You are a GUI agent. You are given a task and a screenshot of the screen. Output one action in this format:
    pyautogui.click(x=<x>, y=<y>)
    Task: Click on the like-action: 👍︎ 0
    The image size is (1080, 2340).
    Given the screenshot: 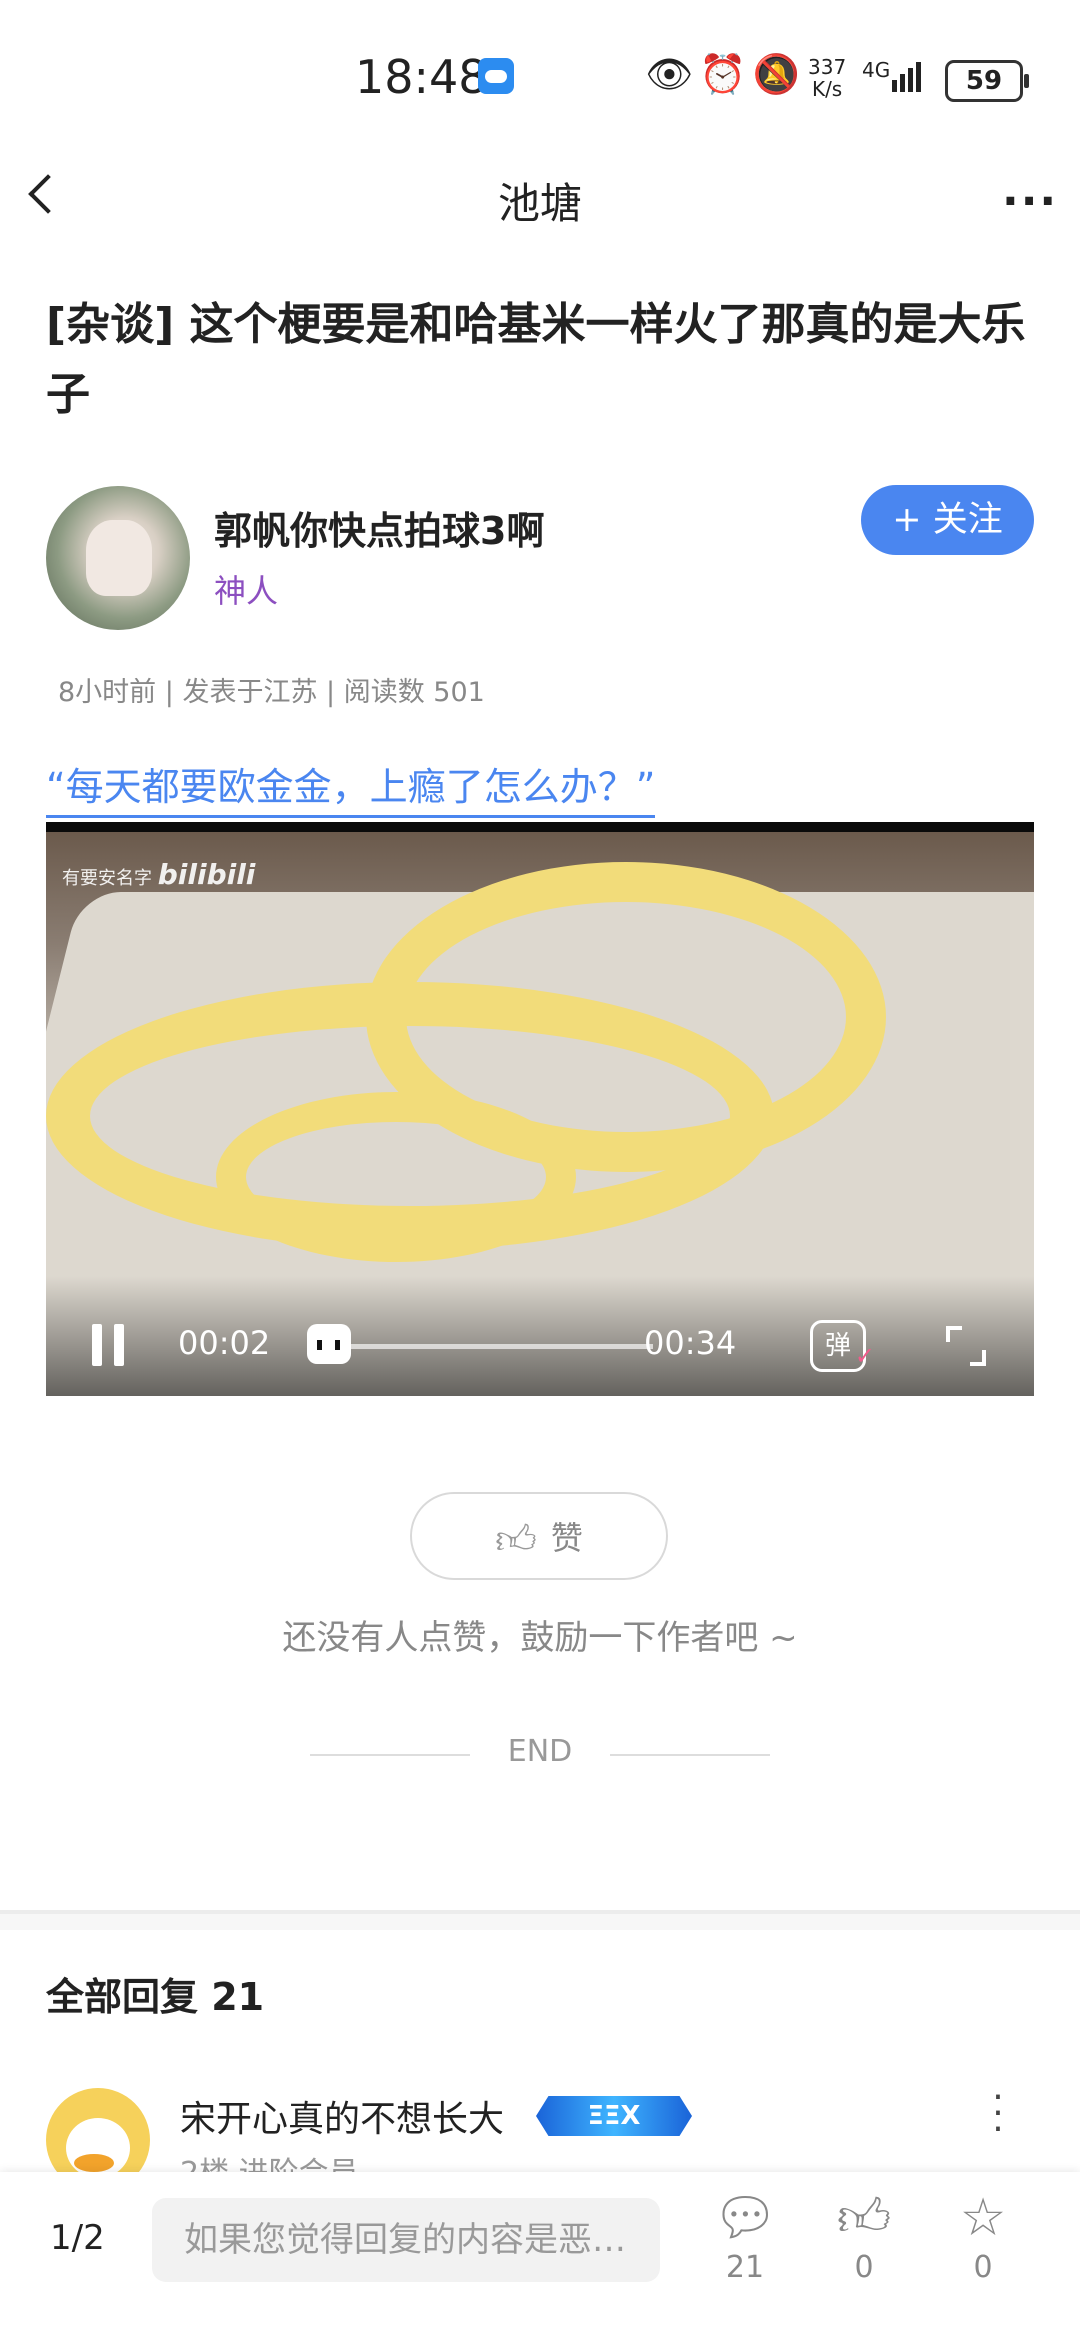 What is the action you would take?
    pyautogui.click(x=864, y=2236)
    